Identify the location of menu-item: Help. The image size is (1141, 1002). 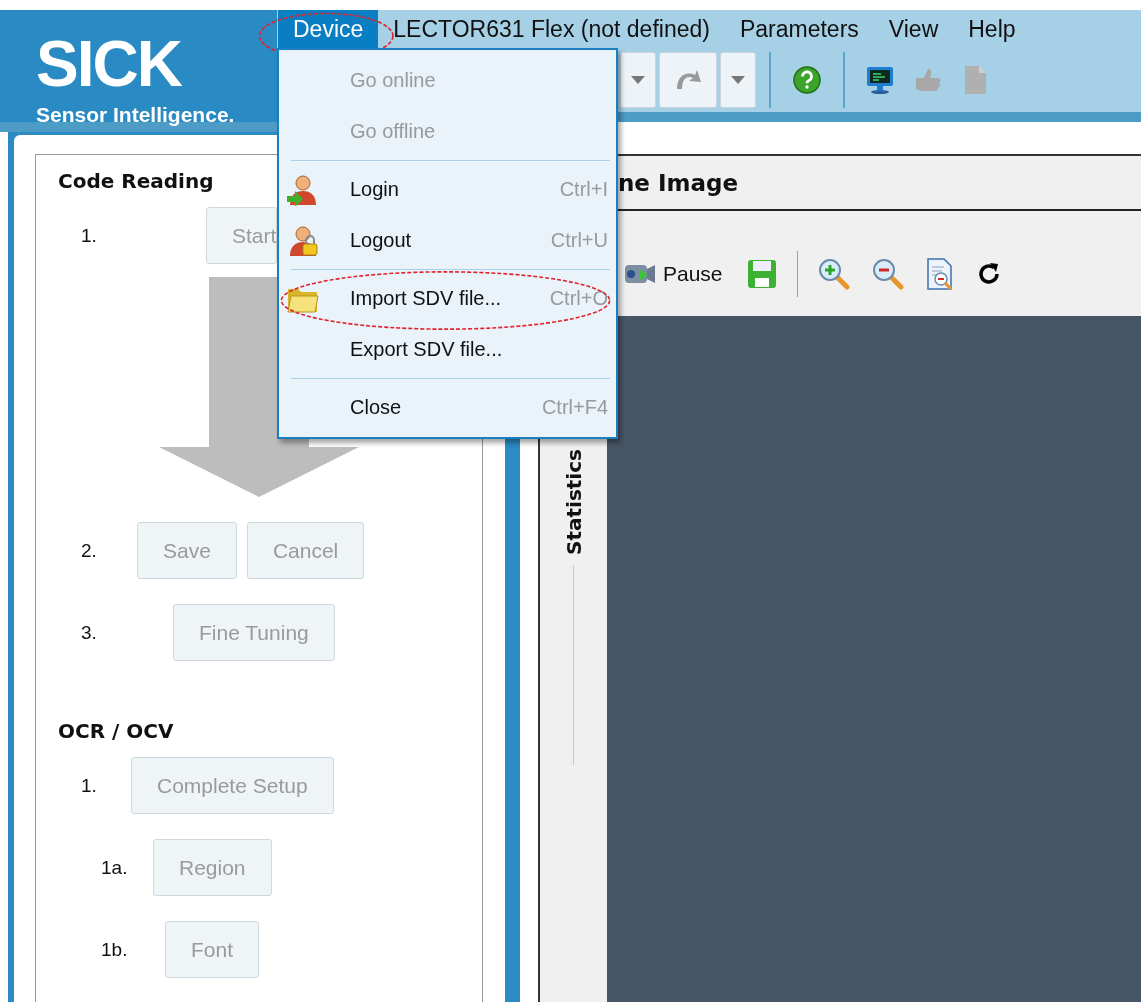
(992, 29).